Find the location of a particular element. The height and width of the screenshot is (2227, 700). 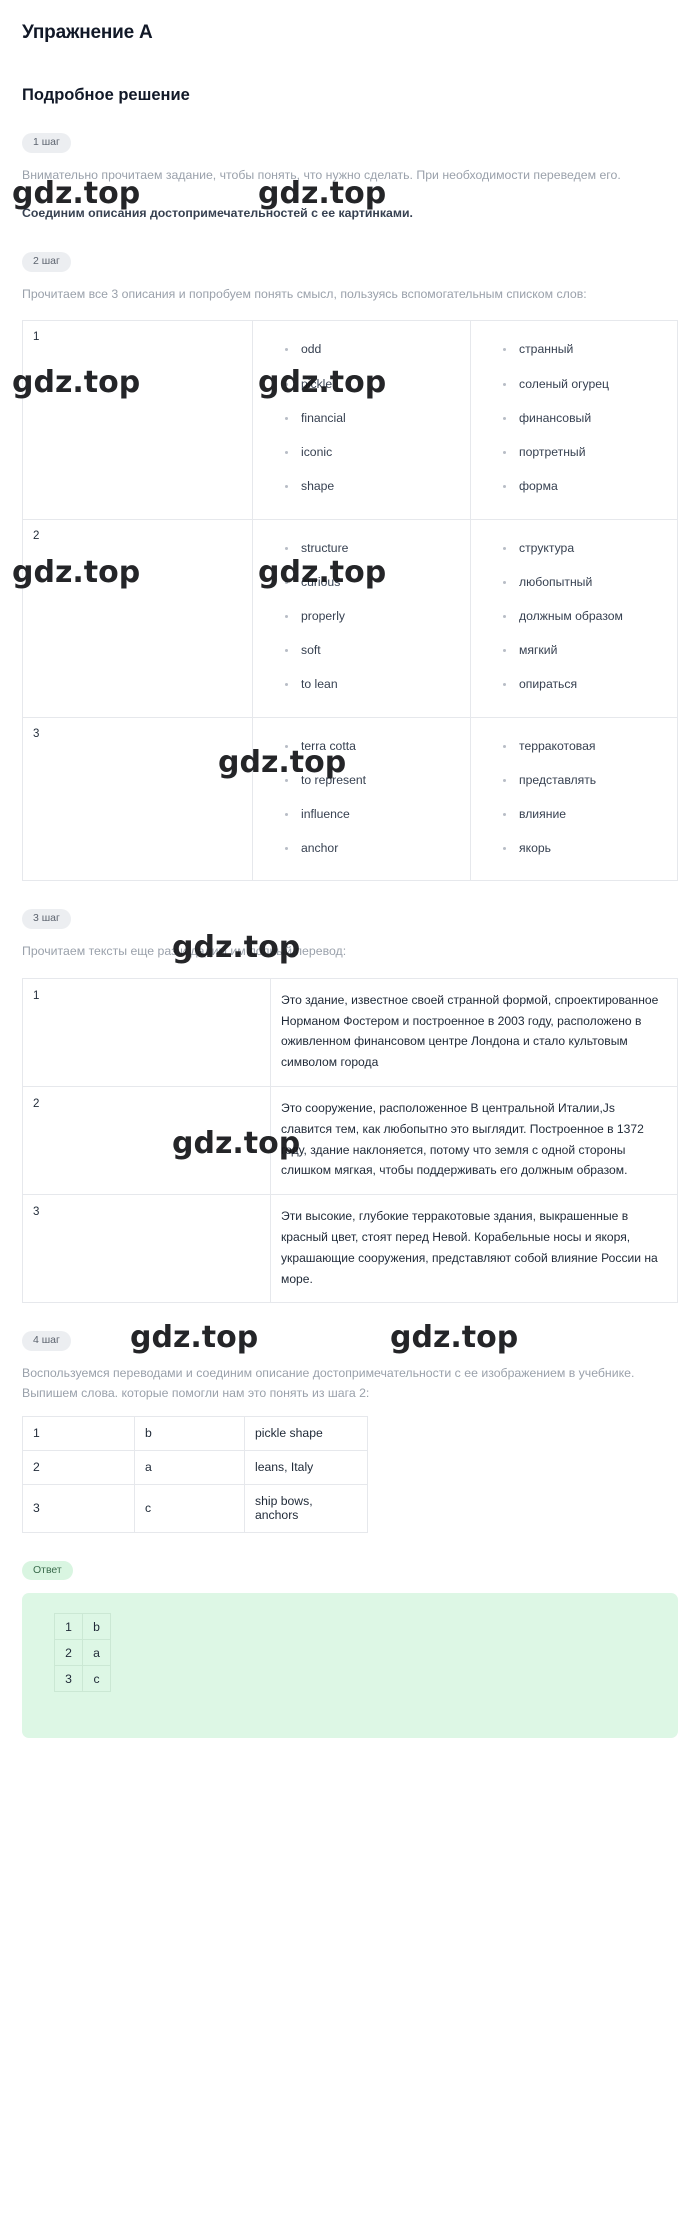

list-item: мягкий is located at coordinates (584, 650).